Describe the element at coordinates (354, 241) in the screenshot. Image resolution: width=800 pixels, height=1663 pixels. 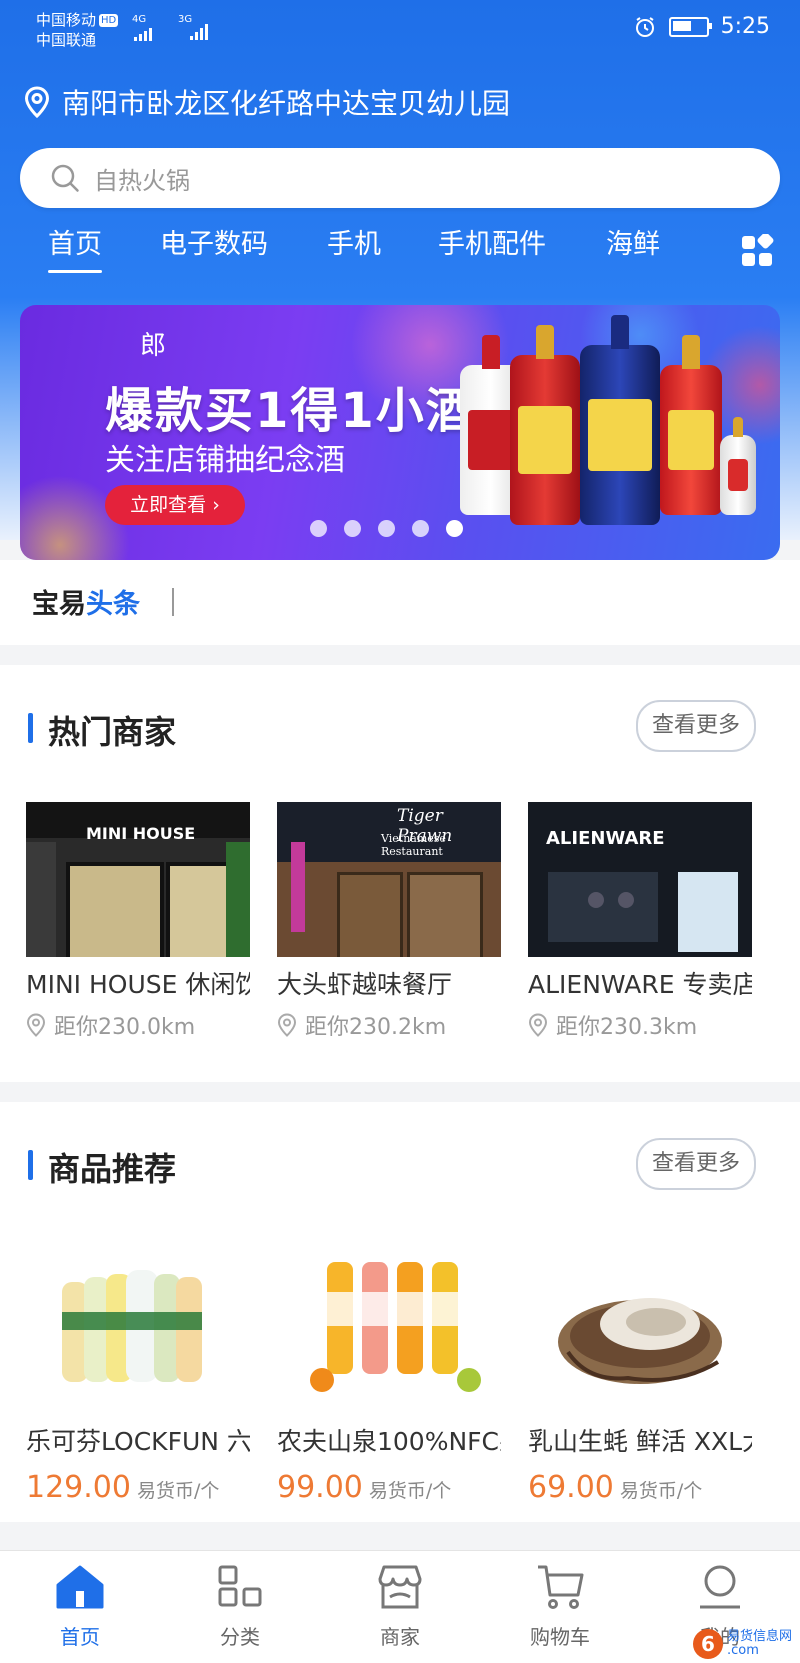
I see `tab-phones: 手机` at that location.